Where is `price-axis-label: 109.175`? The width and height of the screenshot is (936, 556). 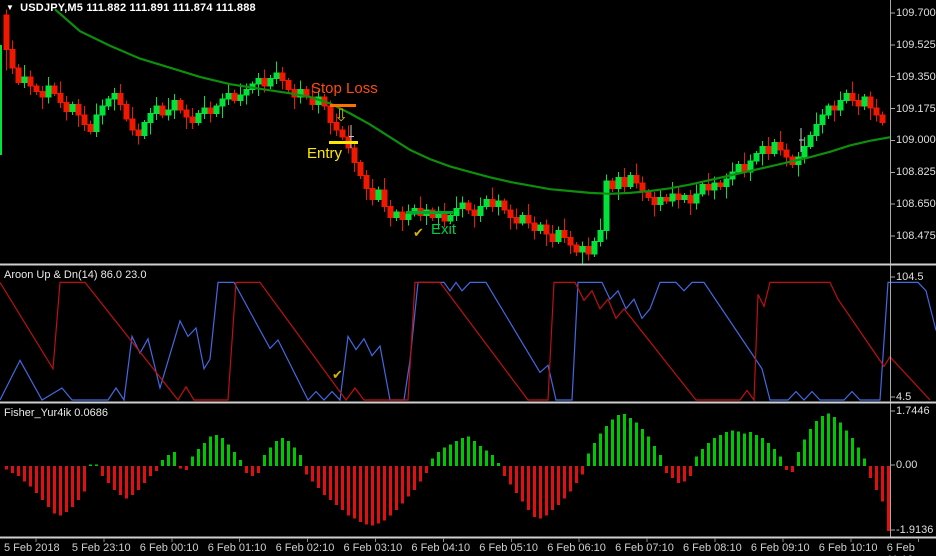 price-axis-label: 109.175 is located at coordinates (916, 108).